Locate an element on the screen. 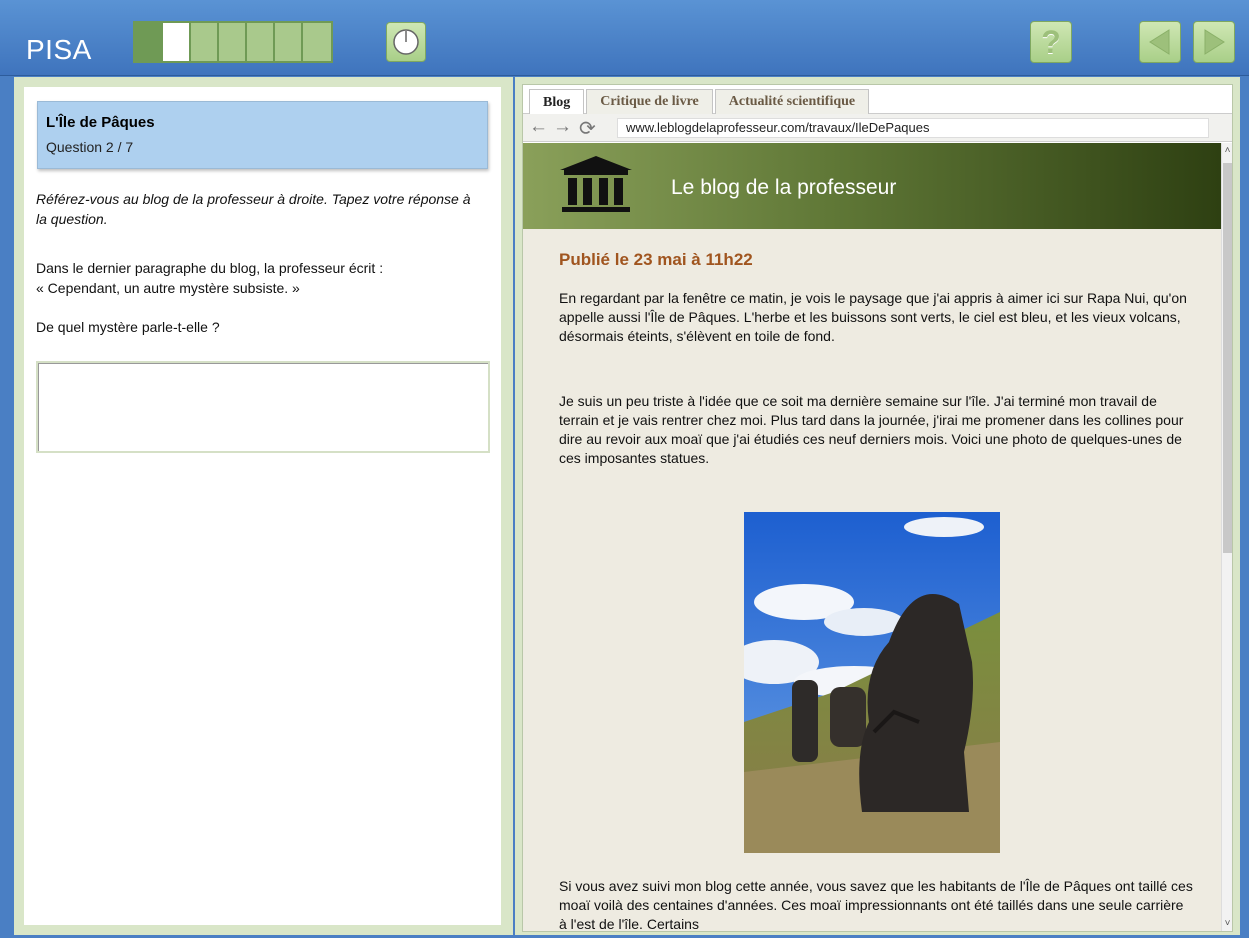 The height and width of the screenshot is (938, 1249). scroll-down-icon: ˅ is located at coordinates (1227, 923).